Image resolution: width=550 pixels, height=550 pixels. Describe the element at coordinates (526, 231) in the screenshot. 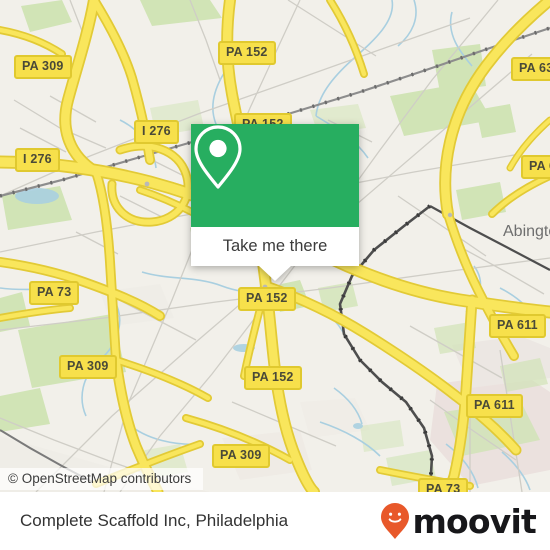

I see `place-label-abington: Abington` at that location.